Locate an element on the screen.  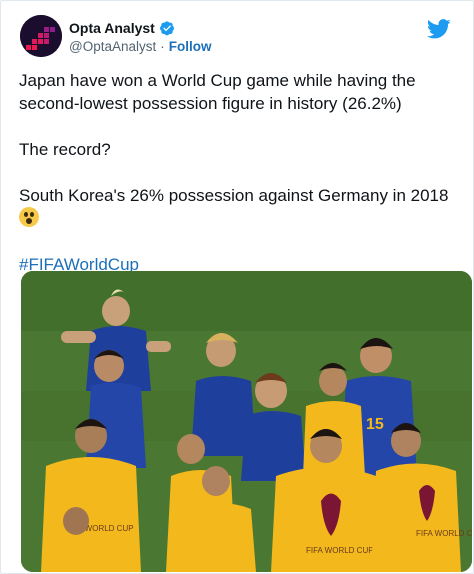
handle-row: @OptaAnalyst · Follow is located at coordinates (140, 46).